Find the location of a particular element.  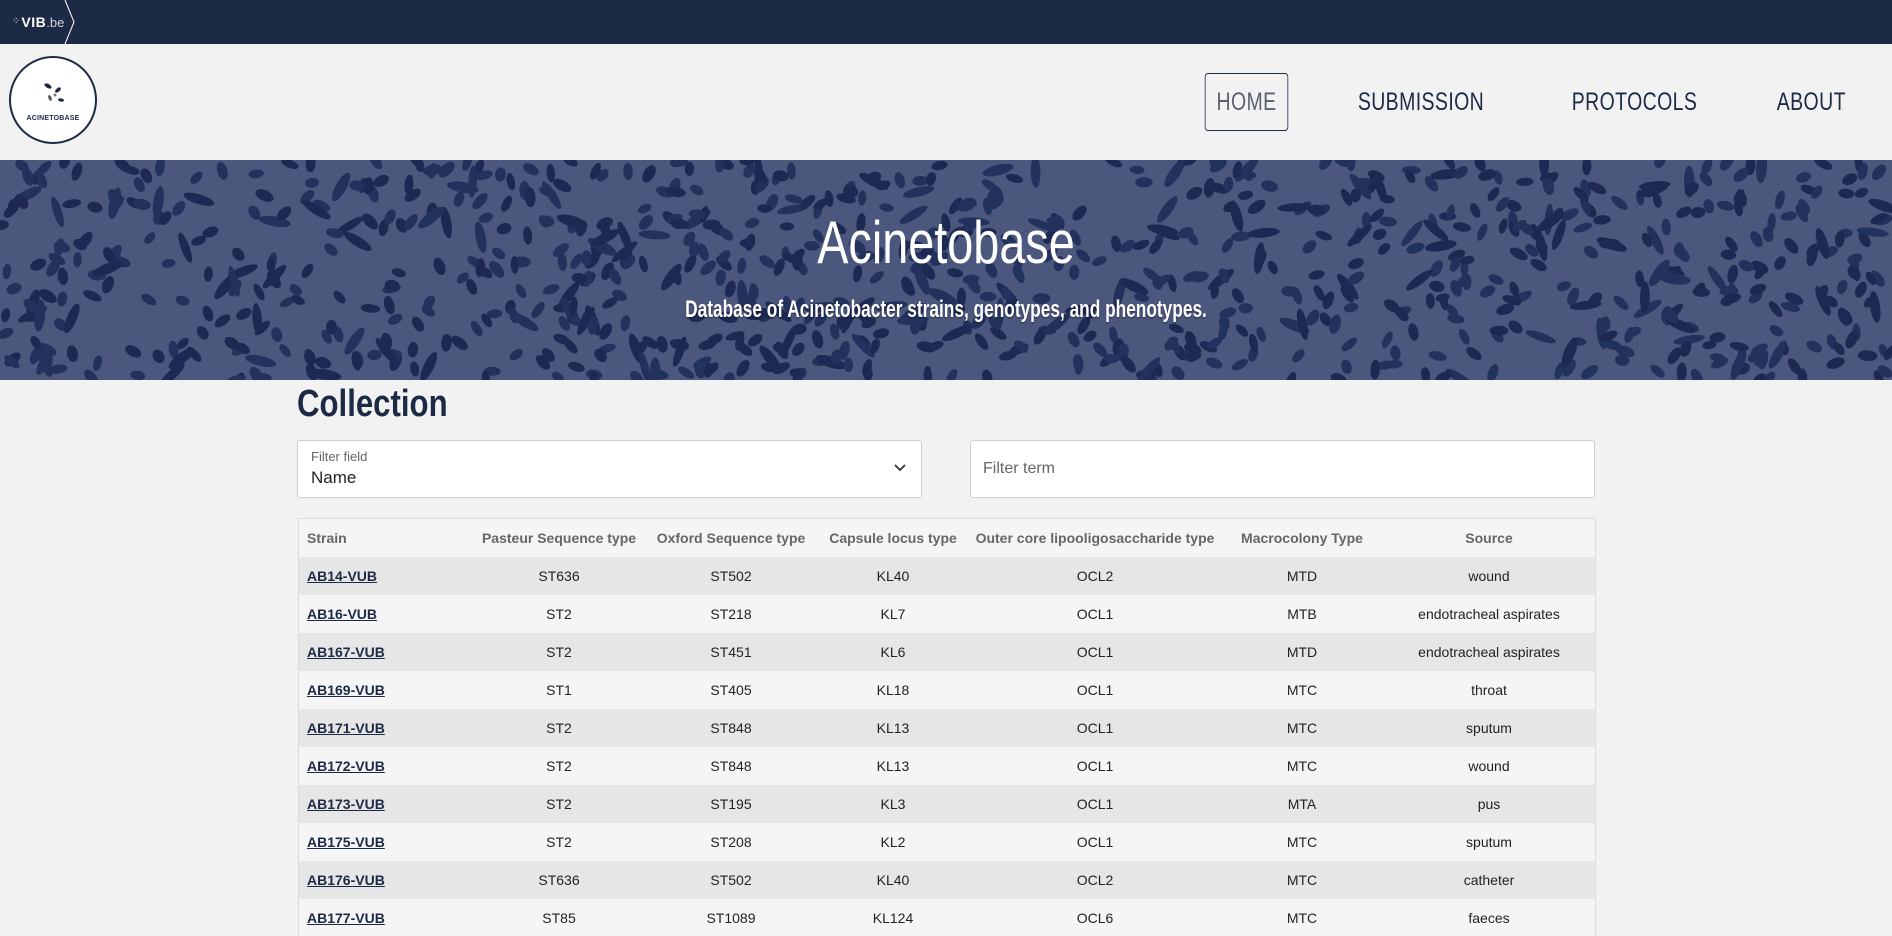

pasteur-st-cell: ST85 is located at coordinates (559, 918).